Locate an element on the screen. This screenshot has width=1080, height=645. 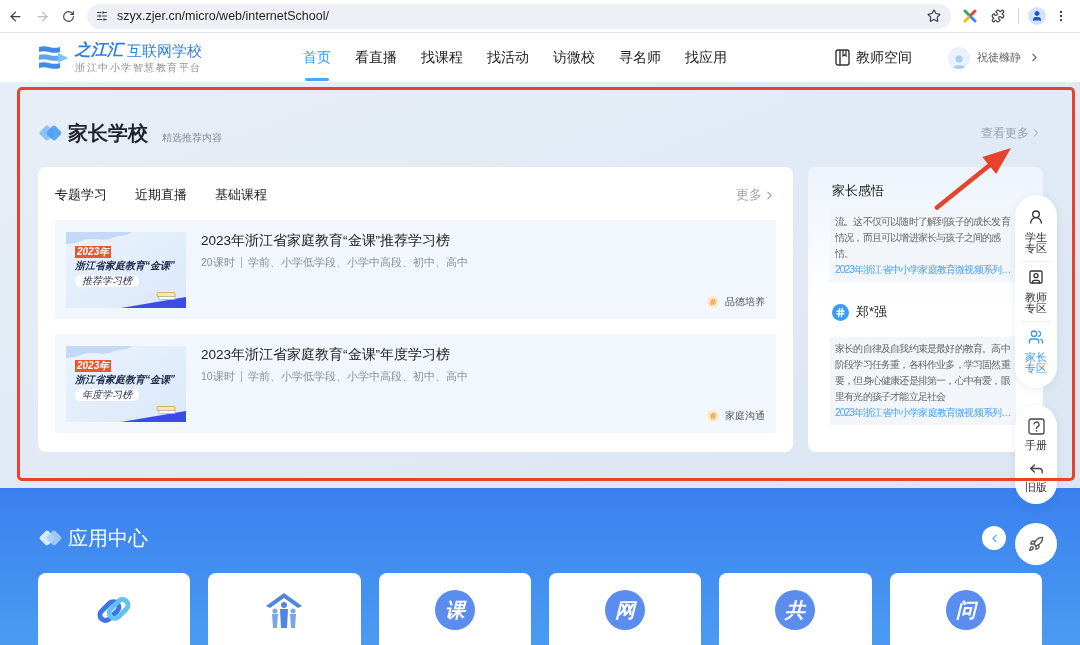
ranking-label: 年度学习榜 is located at coordinates (107, 395).